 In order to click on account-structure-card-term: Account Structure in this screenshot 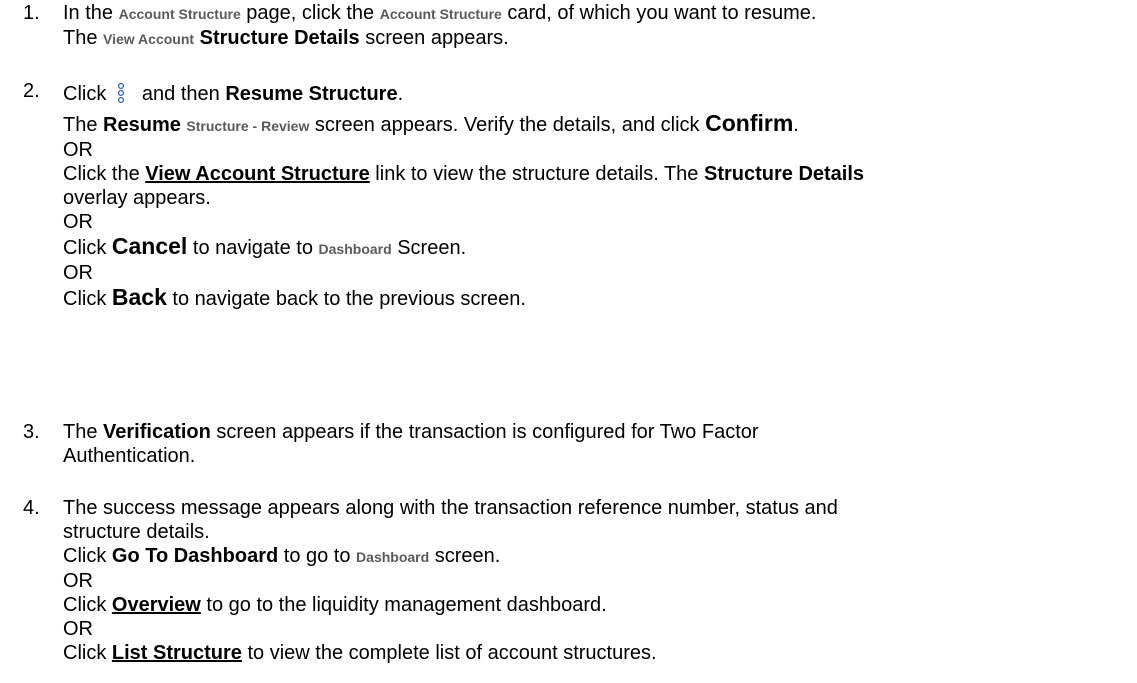, I will do `click(440, 14)`.